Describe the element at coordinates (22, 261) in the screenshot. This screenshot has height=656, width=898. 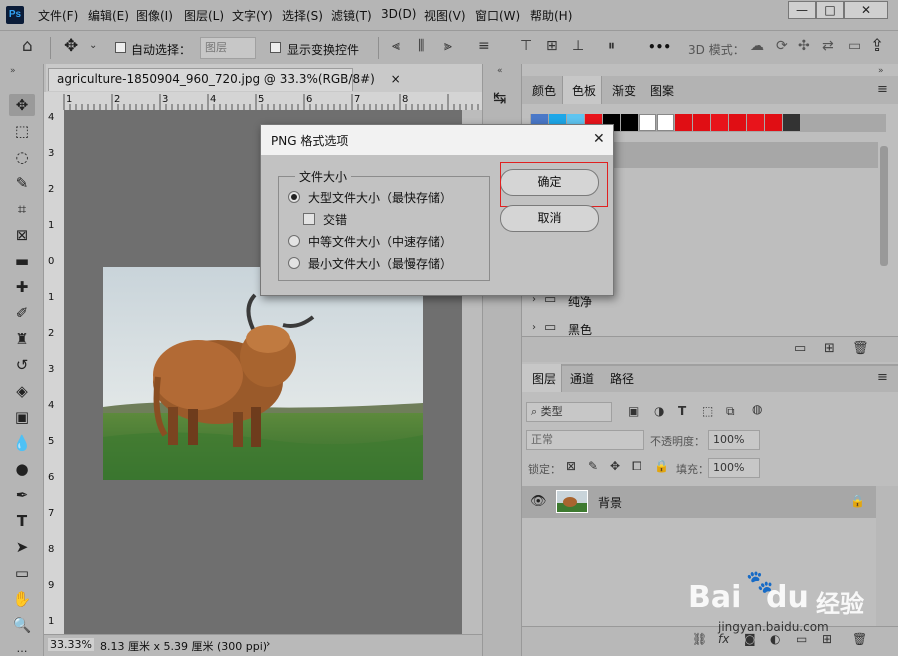
I see `eyedropper-tool-icon: ▬` at that location.